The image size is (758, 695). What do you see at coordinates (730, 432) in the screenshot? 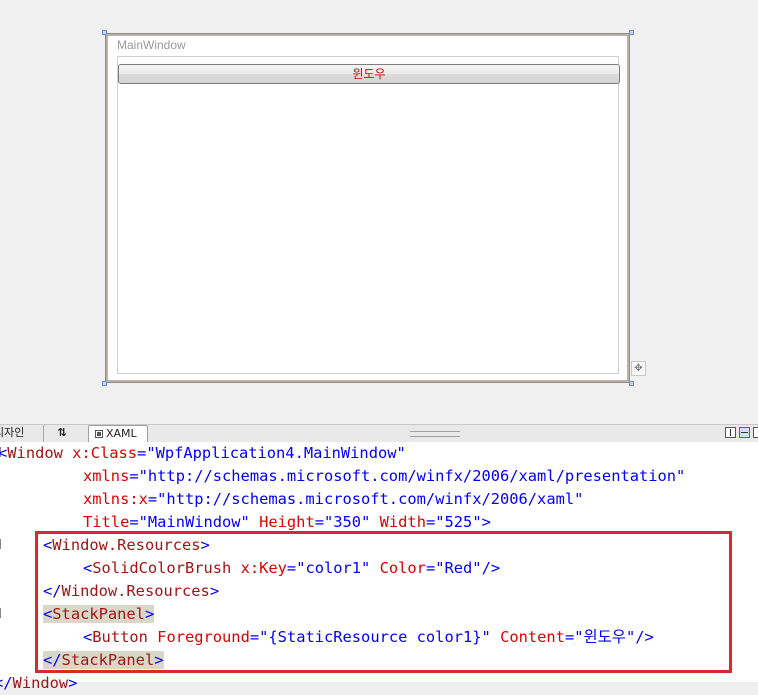
I see `vertical-split-icon` at bounding box center [730, 432].